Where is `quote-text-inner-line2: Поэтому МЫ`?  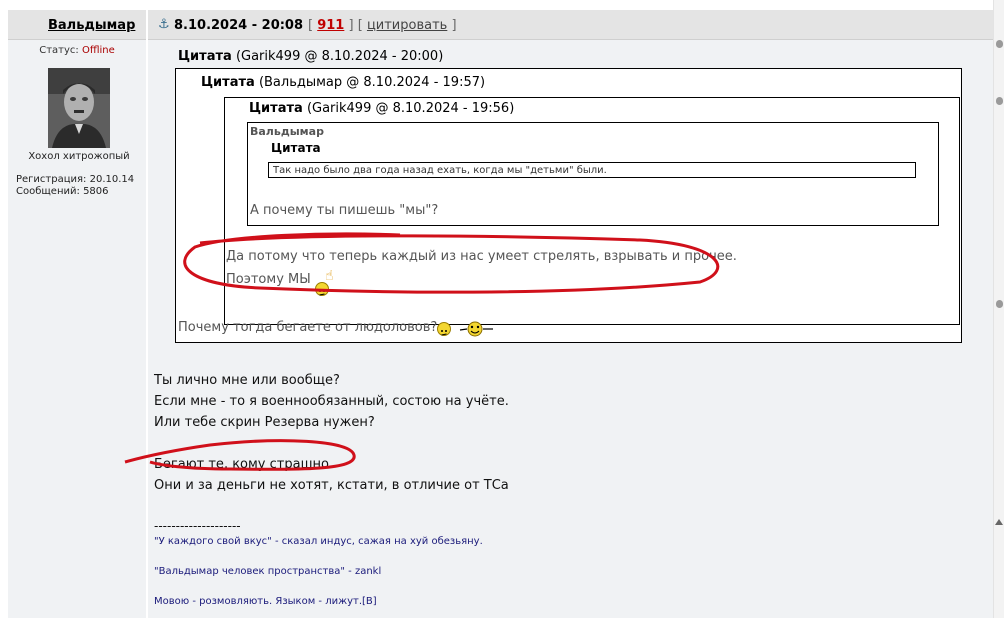
quote-text-inner-line2: Поэтому МЫ is located at coordinates (268, 279).